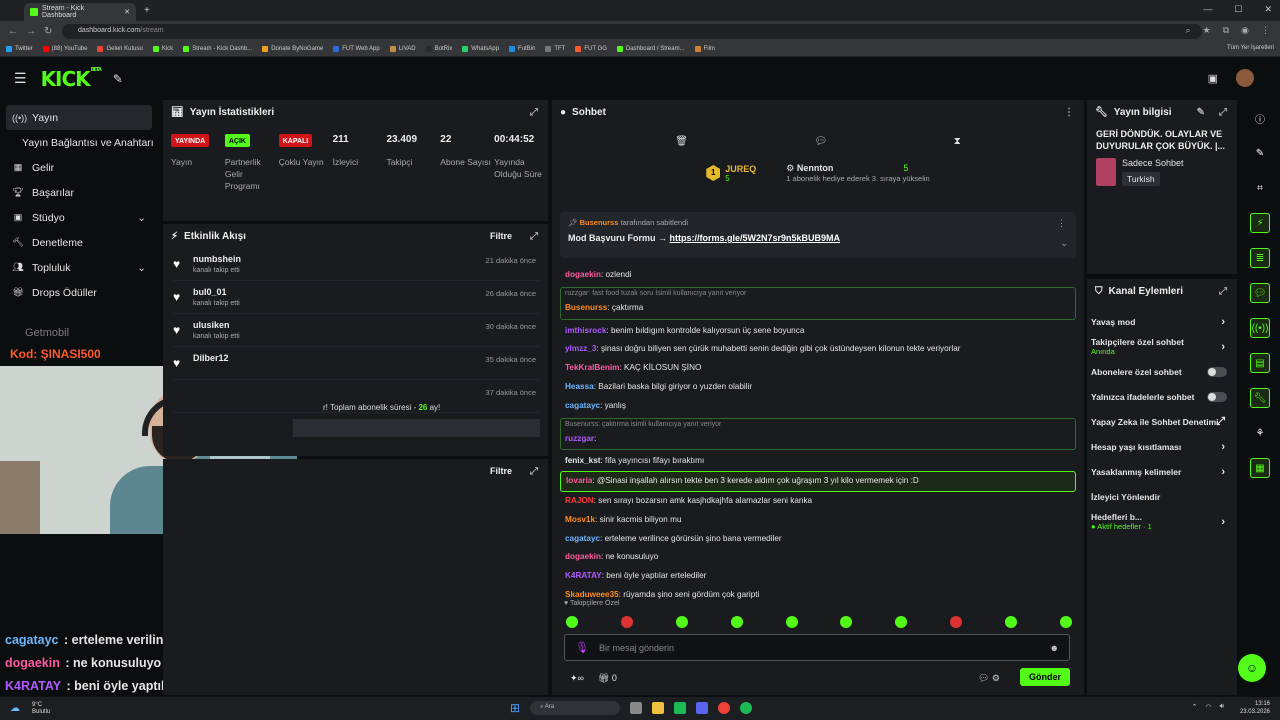 The height and width of the screenshot is (720, 1280). What do you see at coordinates (585, 330) in the screenshot?
I see `chat-username: imthisrock` at bounding box center [585, 330].